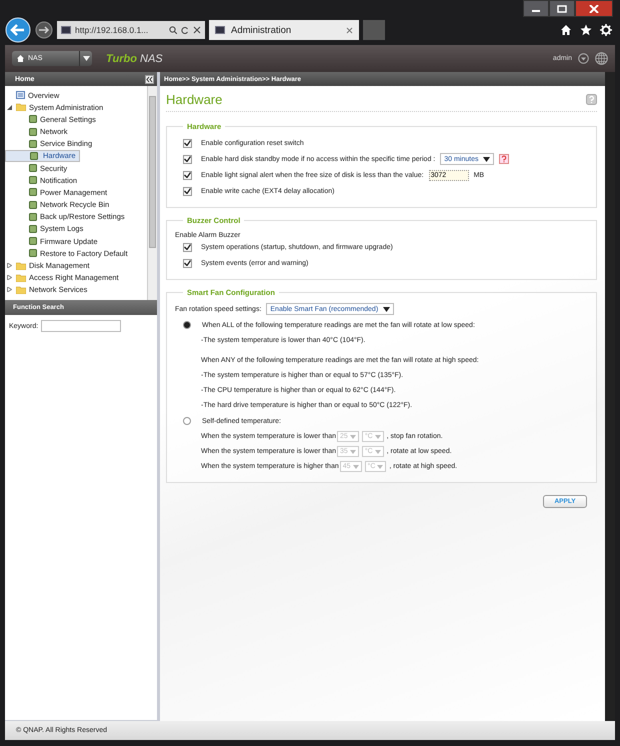  Describe the element at coordinates (606, 30) in the screenshot. I see `settings-icon` at that location.